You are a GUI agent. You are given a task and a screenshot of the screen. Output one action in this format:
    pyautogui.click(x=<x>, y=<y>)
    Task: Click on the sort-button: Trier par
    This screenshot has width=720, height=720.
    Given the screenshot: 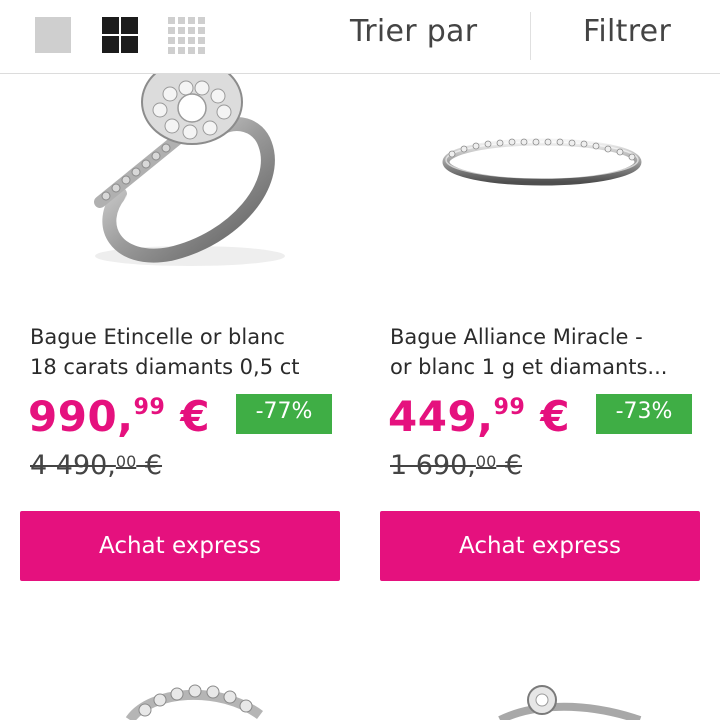 What is the action you would take?
    pyautogui.click(x=413, y=31)
    